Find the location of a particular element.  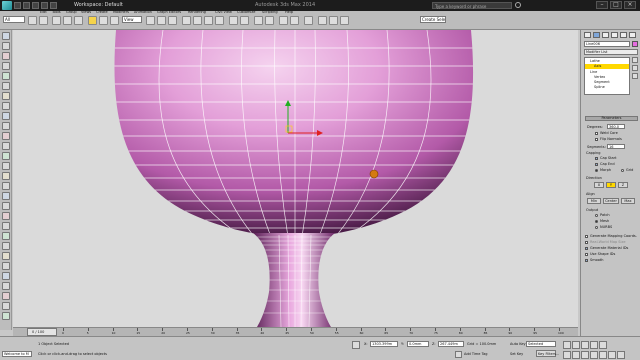

stack-item-axis: Axis is located at coordinates (607, 66).